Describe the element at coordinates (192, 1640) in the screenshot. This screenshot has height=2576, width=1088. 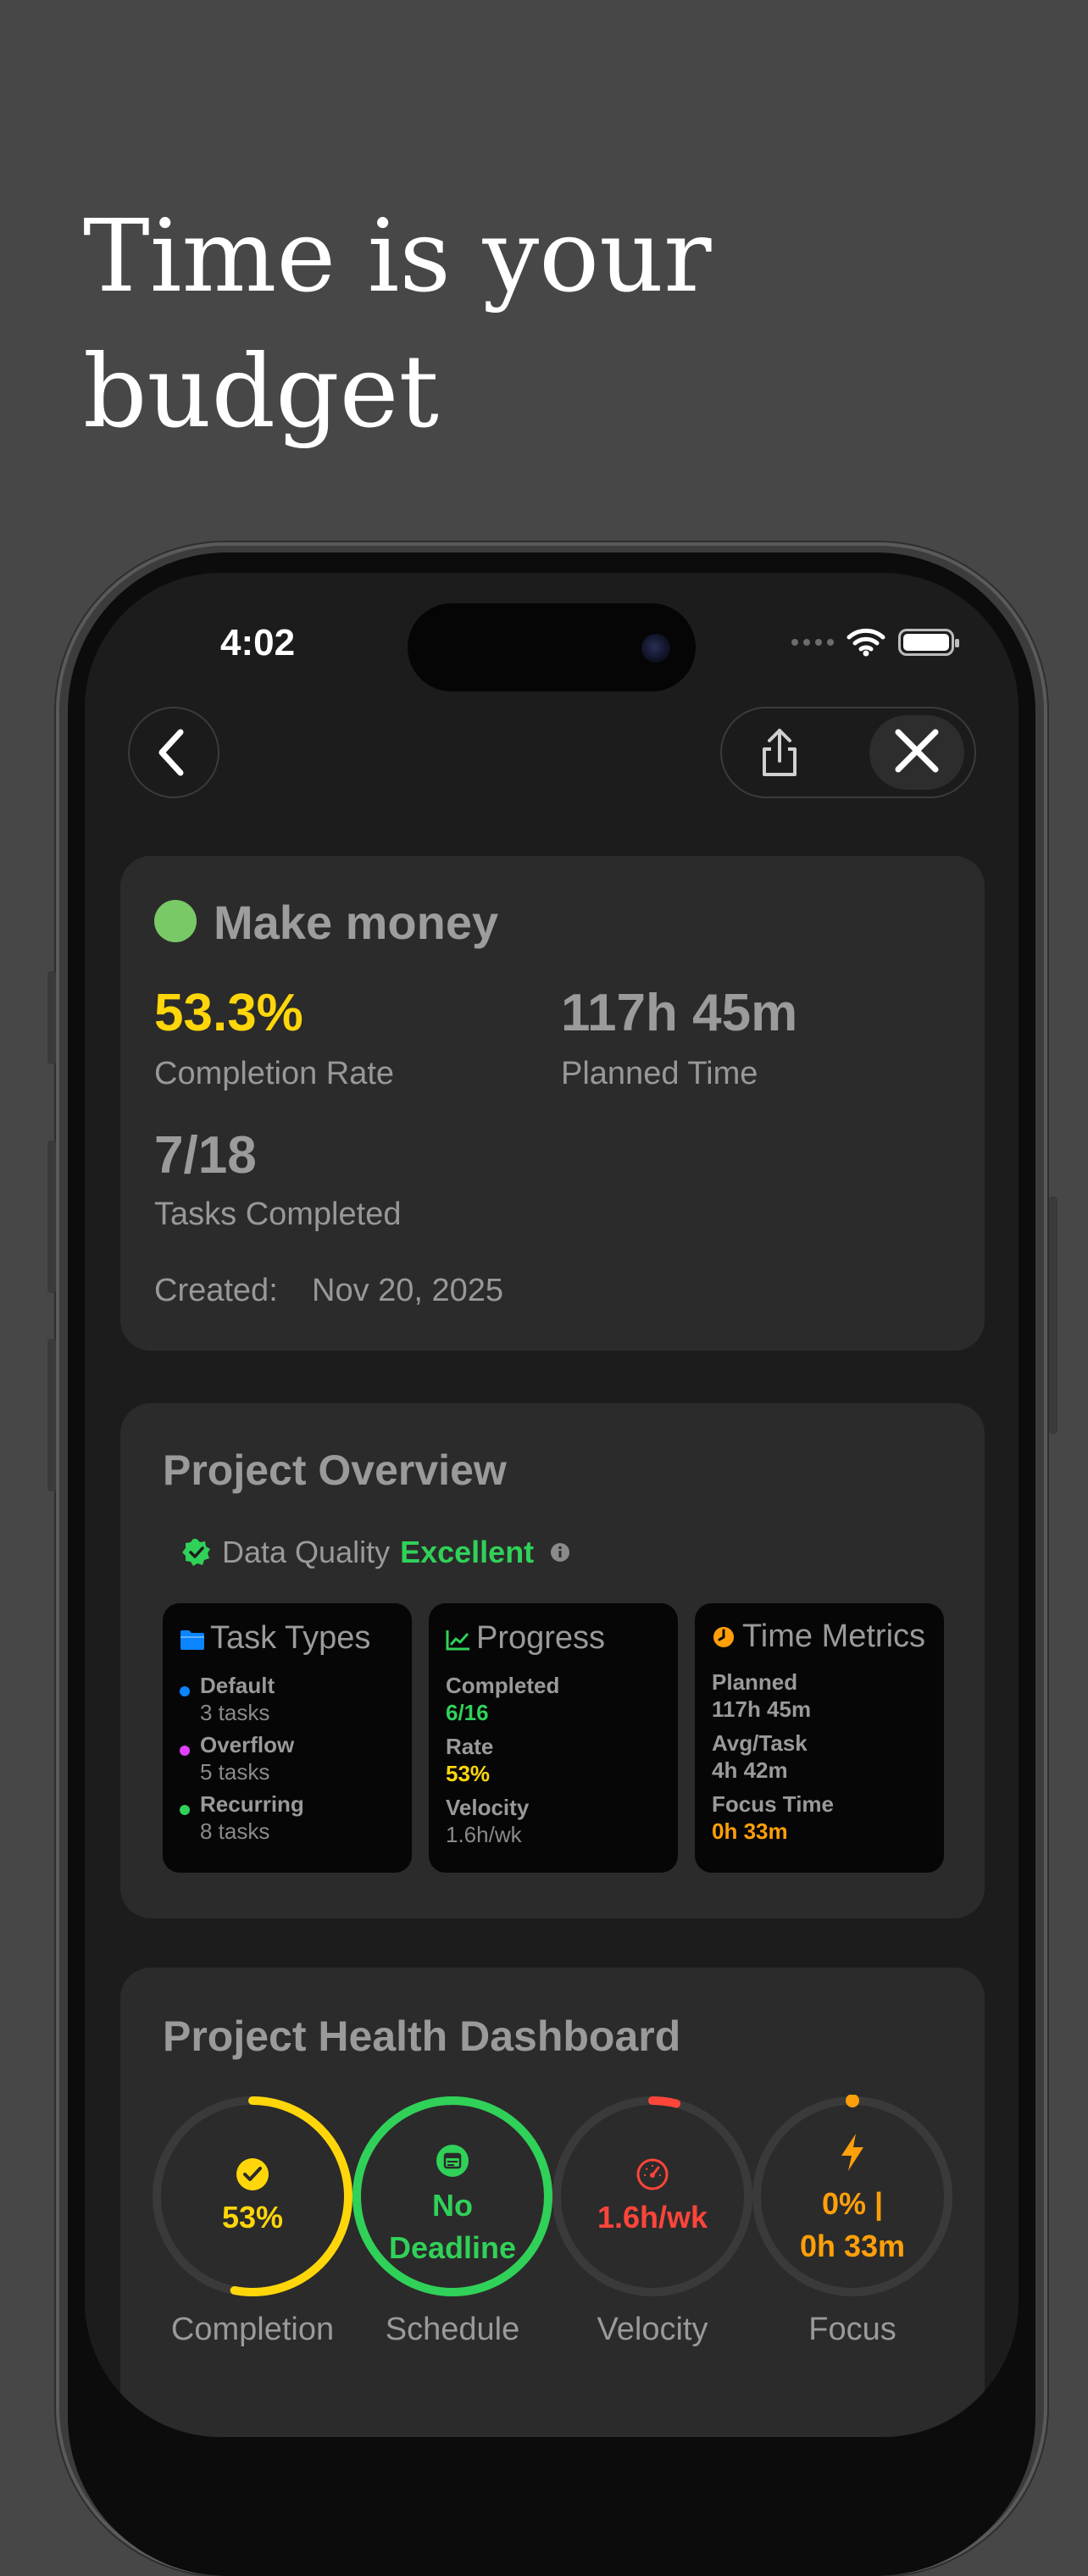
I see `folder-icon` at that location.